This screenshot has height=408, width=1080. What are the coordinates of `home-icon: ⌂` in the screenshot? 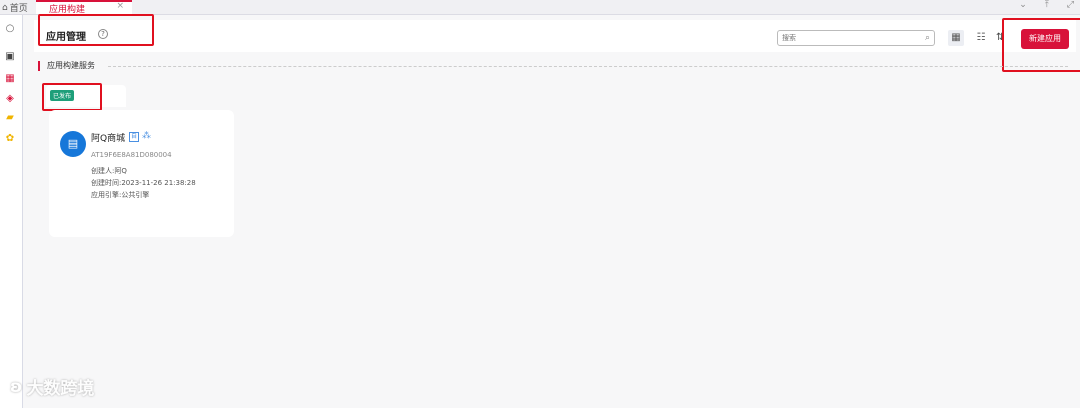 It's located at (5, 7).